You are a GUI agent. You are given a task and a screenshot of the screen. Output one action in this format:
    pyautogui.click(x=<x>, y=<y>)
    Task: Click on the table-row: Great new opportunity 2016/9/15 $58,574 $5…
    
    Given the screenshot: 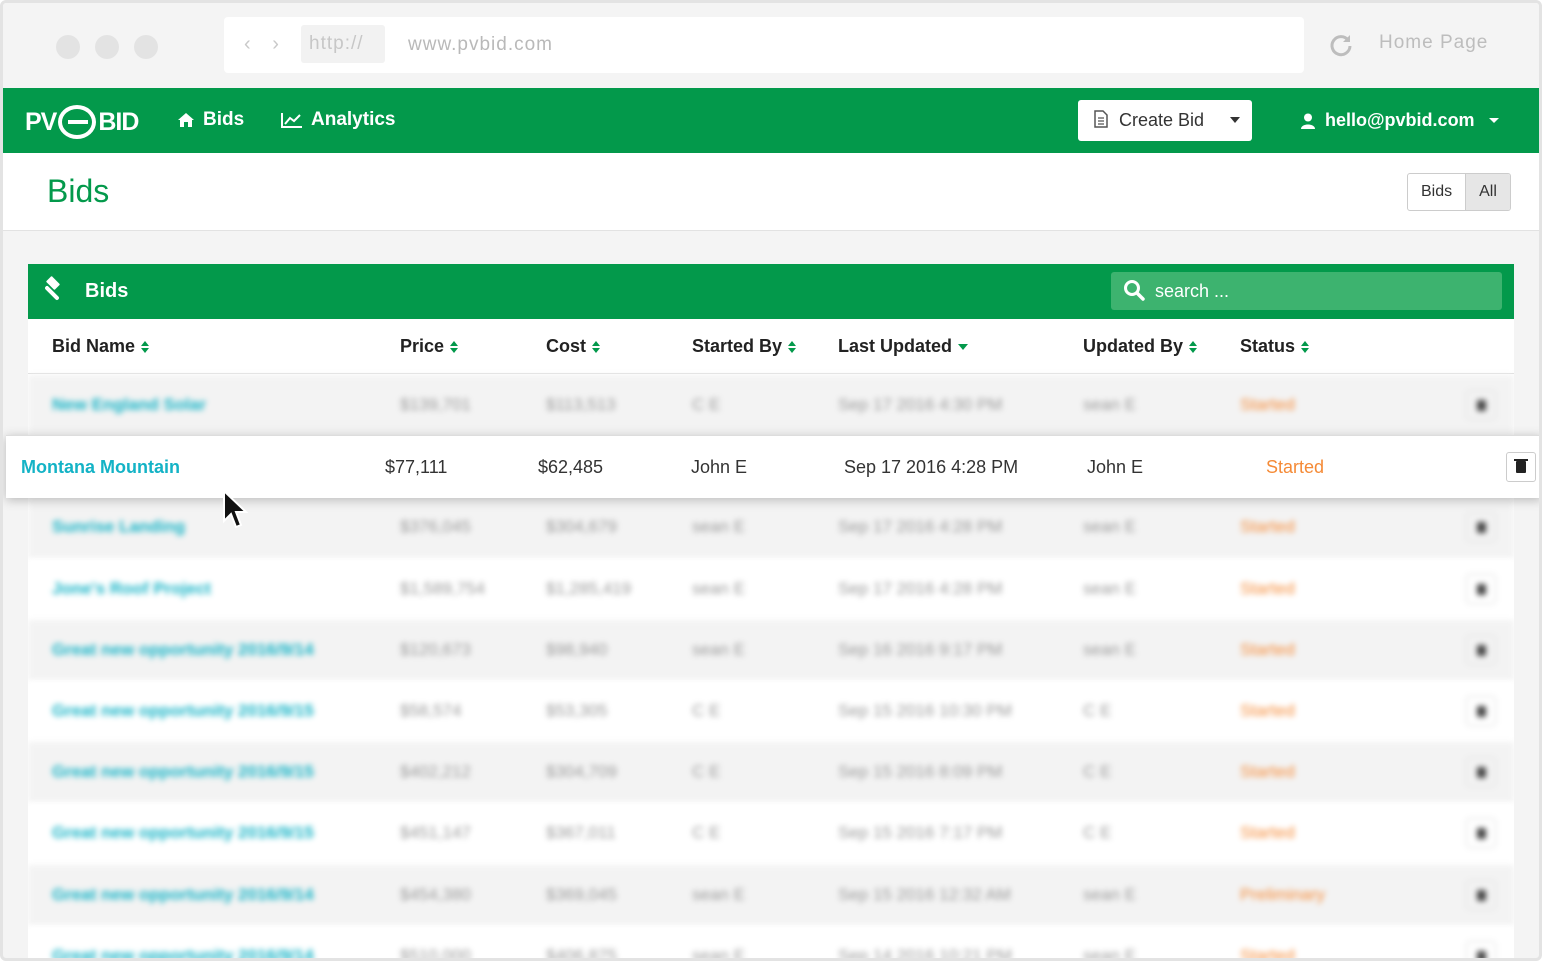 What is the action you would take?
    pyautogui.click(x=771, y=711)
    